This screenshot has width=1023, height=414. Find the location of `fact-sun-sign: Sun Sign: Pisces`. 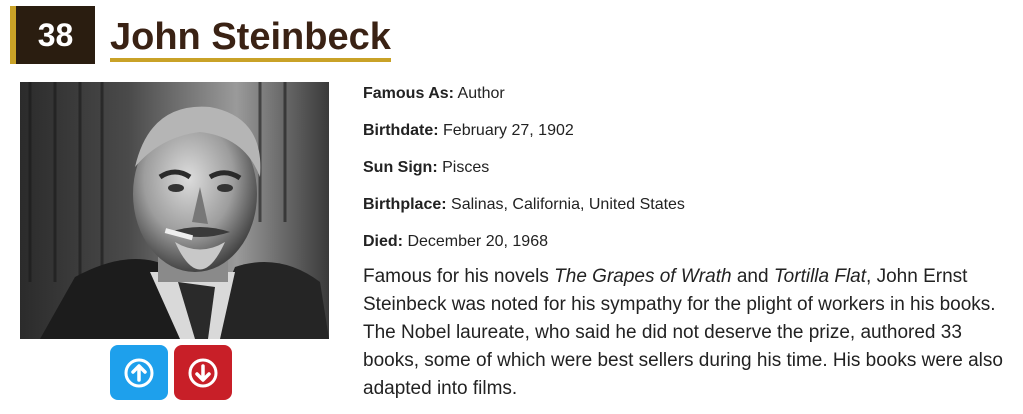

fact-sun-sign: Sun Sign: Pisces is located at coordinates (688, 176).